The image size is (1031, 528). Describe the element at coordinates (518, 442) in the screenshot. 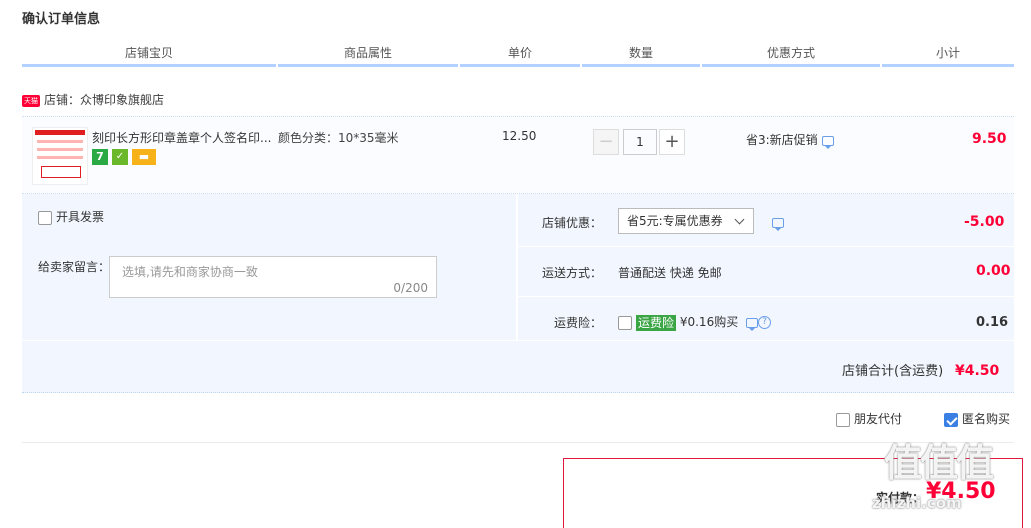

I see `divider` at that location.